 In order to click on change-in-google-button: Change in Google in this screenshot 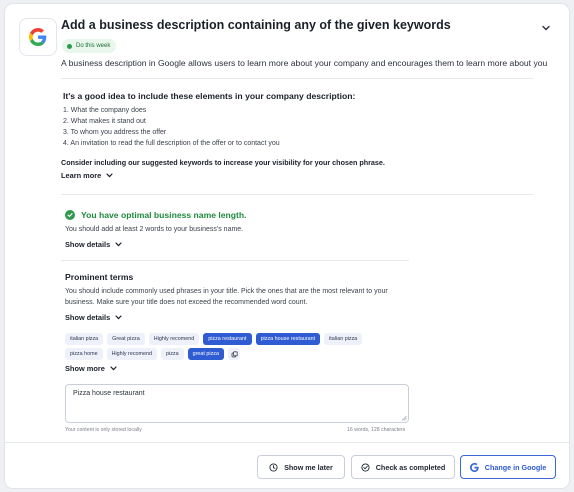, I will do `click(508, 467)`.